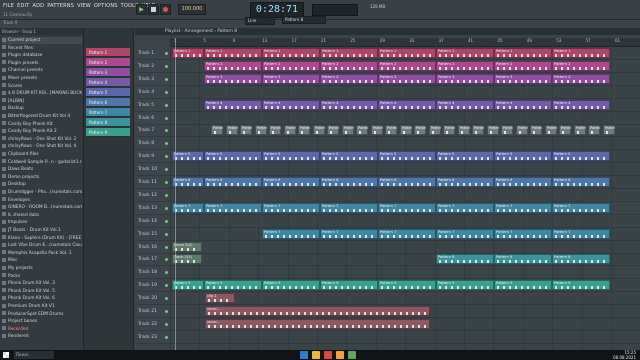  Describe the element at coordinates (42, 86) in the screenshot. I see `browser-item: Scores` at that location.